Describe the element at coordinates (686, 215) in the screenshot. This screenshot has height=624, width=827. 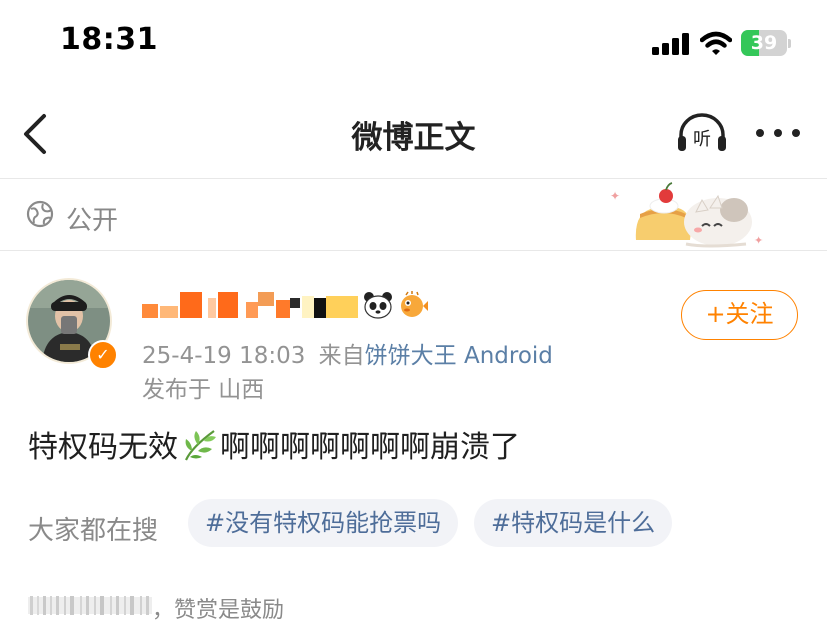
I see `pudding-cat-sticker: ✦ ✦` at that location.